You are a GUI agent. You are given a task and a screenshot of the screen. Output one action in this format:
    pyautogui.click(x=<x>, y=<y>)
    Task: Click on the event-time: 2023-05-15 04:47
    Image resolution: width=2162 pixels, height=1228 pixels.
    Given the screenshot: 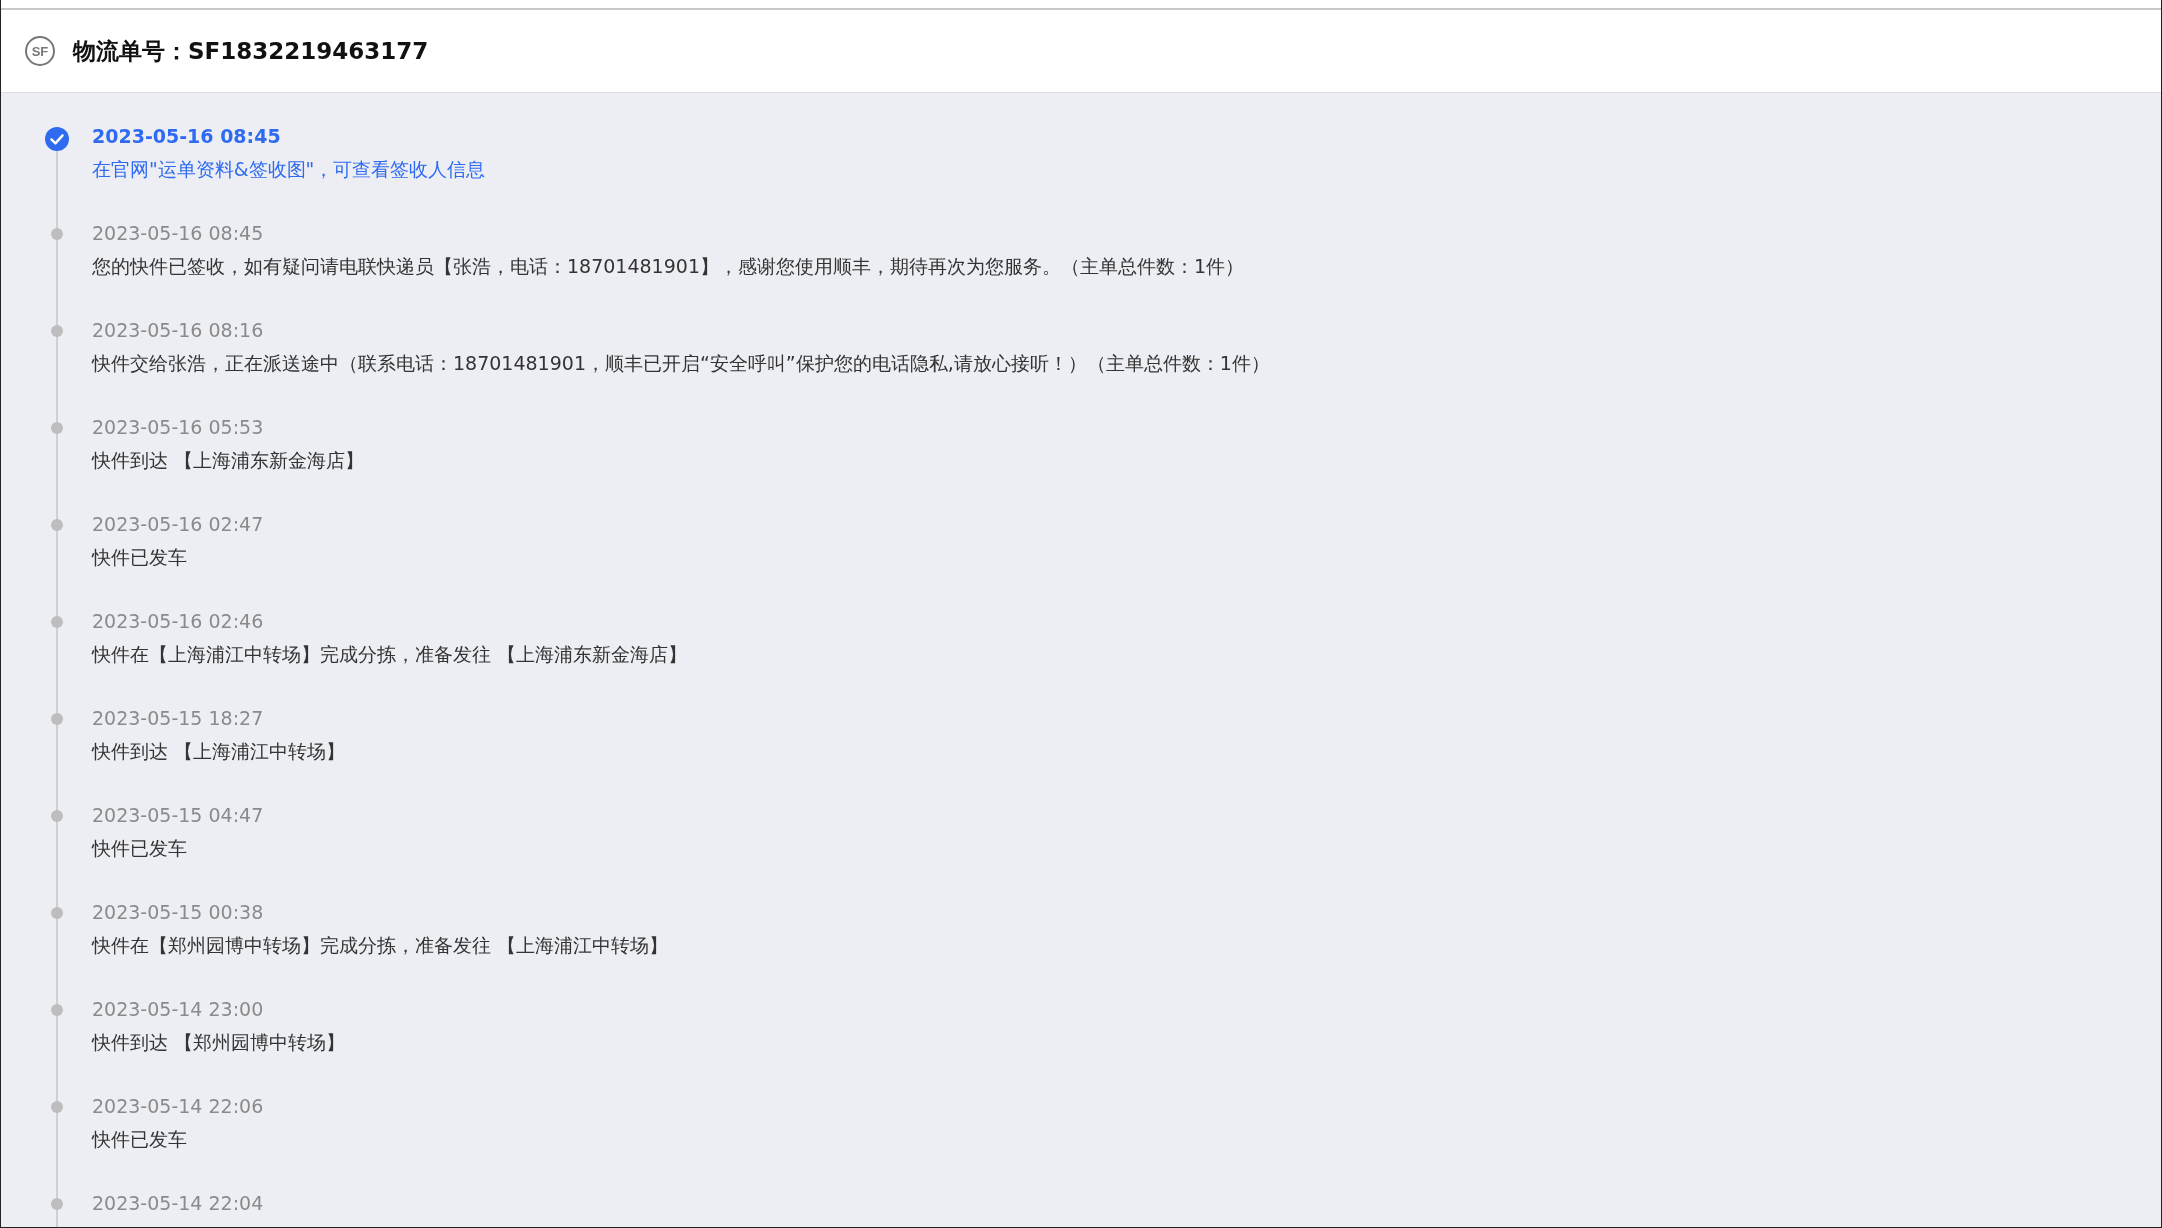 What is the action you would take?
    pyautogui.click(x=178, y=815)
    